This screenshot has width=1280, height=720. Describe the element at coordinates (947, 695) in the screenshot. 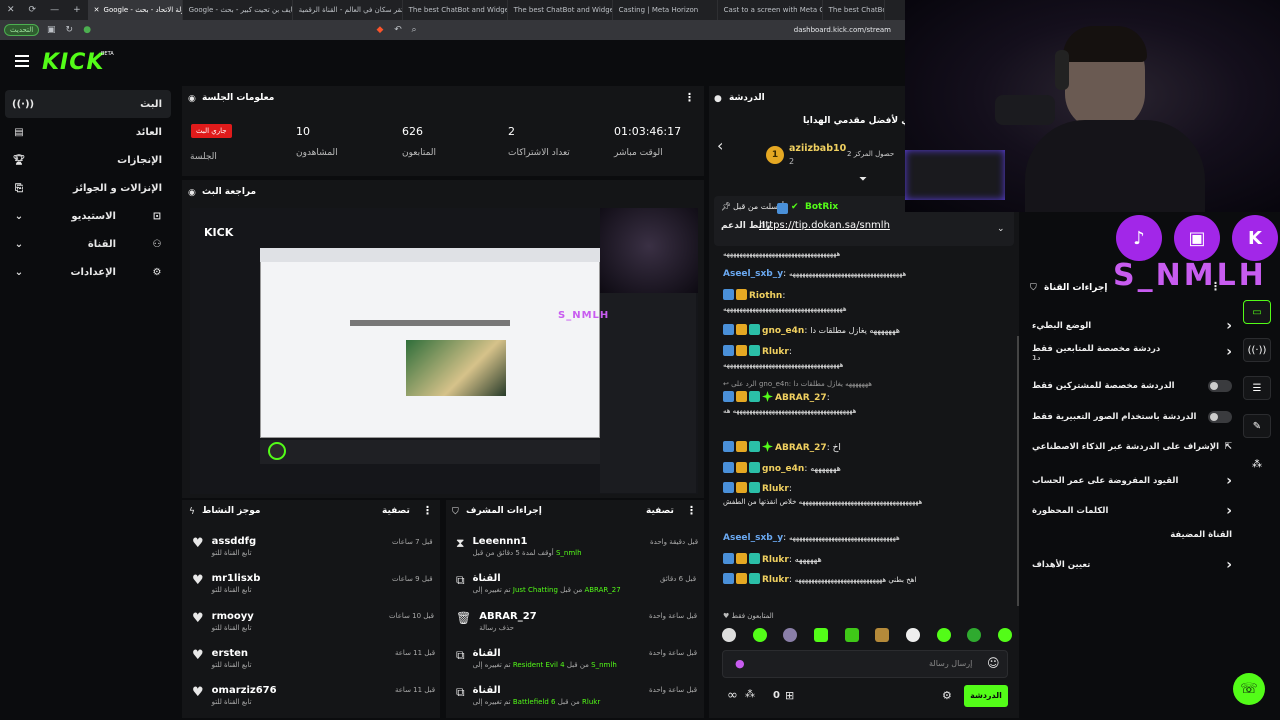

I see `chat-settings-icon: ⚙` at that location.